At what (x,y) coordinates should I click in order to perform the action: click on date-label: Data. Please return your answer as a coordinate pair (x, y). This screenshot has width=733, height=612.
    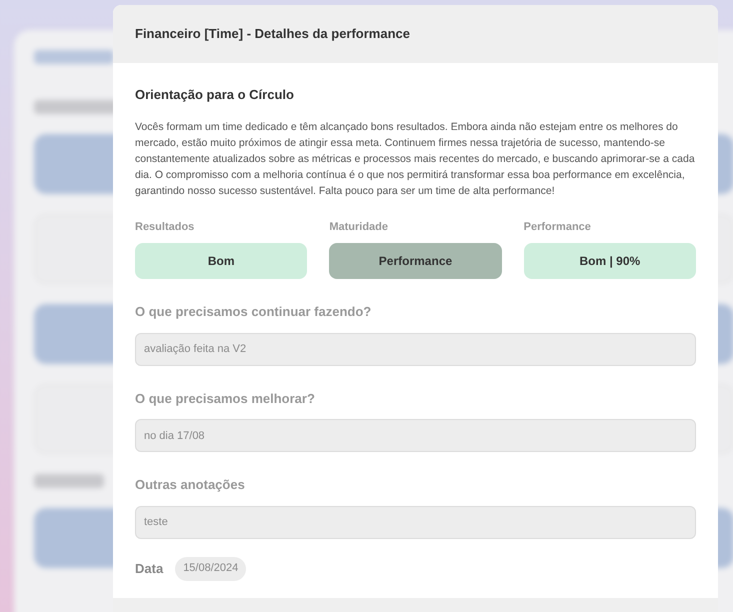
    Looking at the image, I should click on (149, 569).